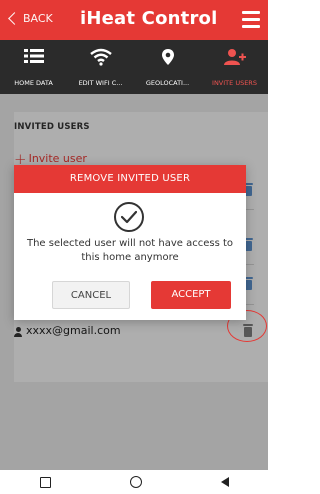 The width and height of the screenshot is (320, 494). I want to click on chevron-left-icon, so click(14, 18).